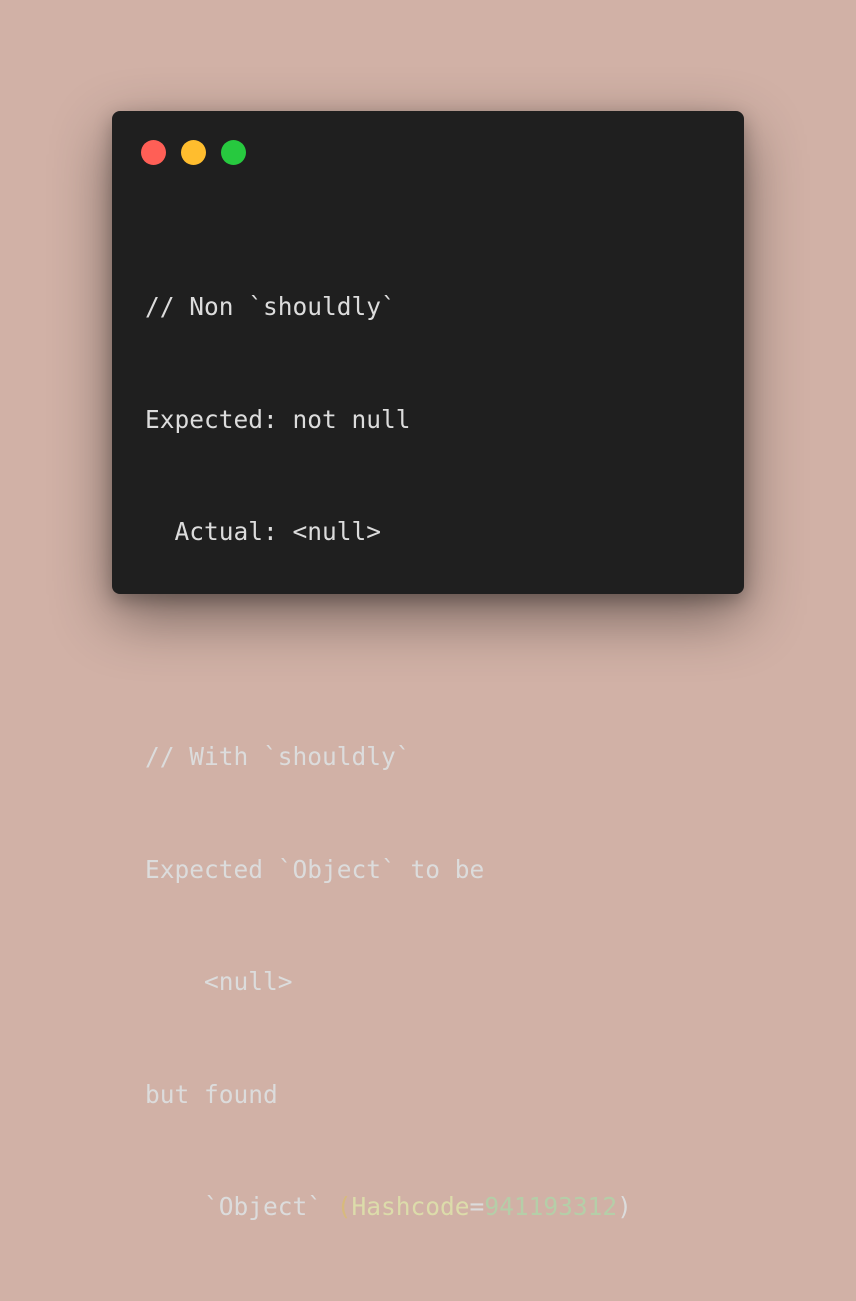 This screenshot has width=856, height=1301. What do you see at coordinates (211, 1094) in the screenshot?
I see `code-line: but found` at bounding box center [211, 1094].